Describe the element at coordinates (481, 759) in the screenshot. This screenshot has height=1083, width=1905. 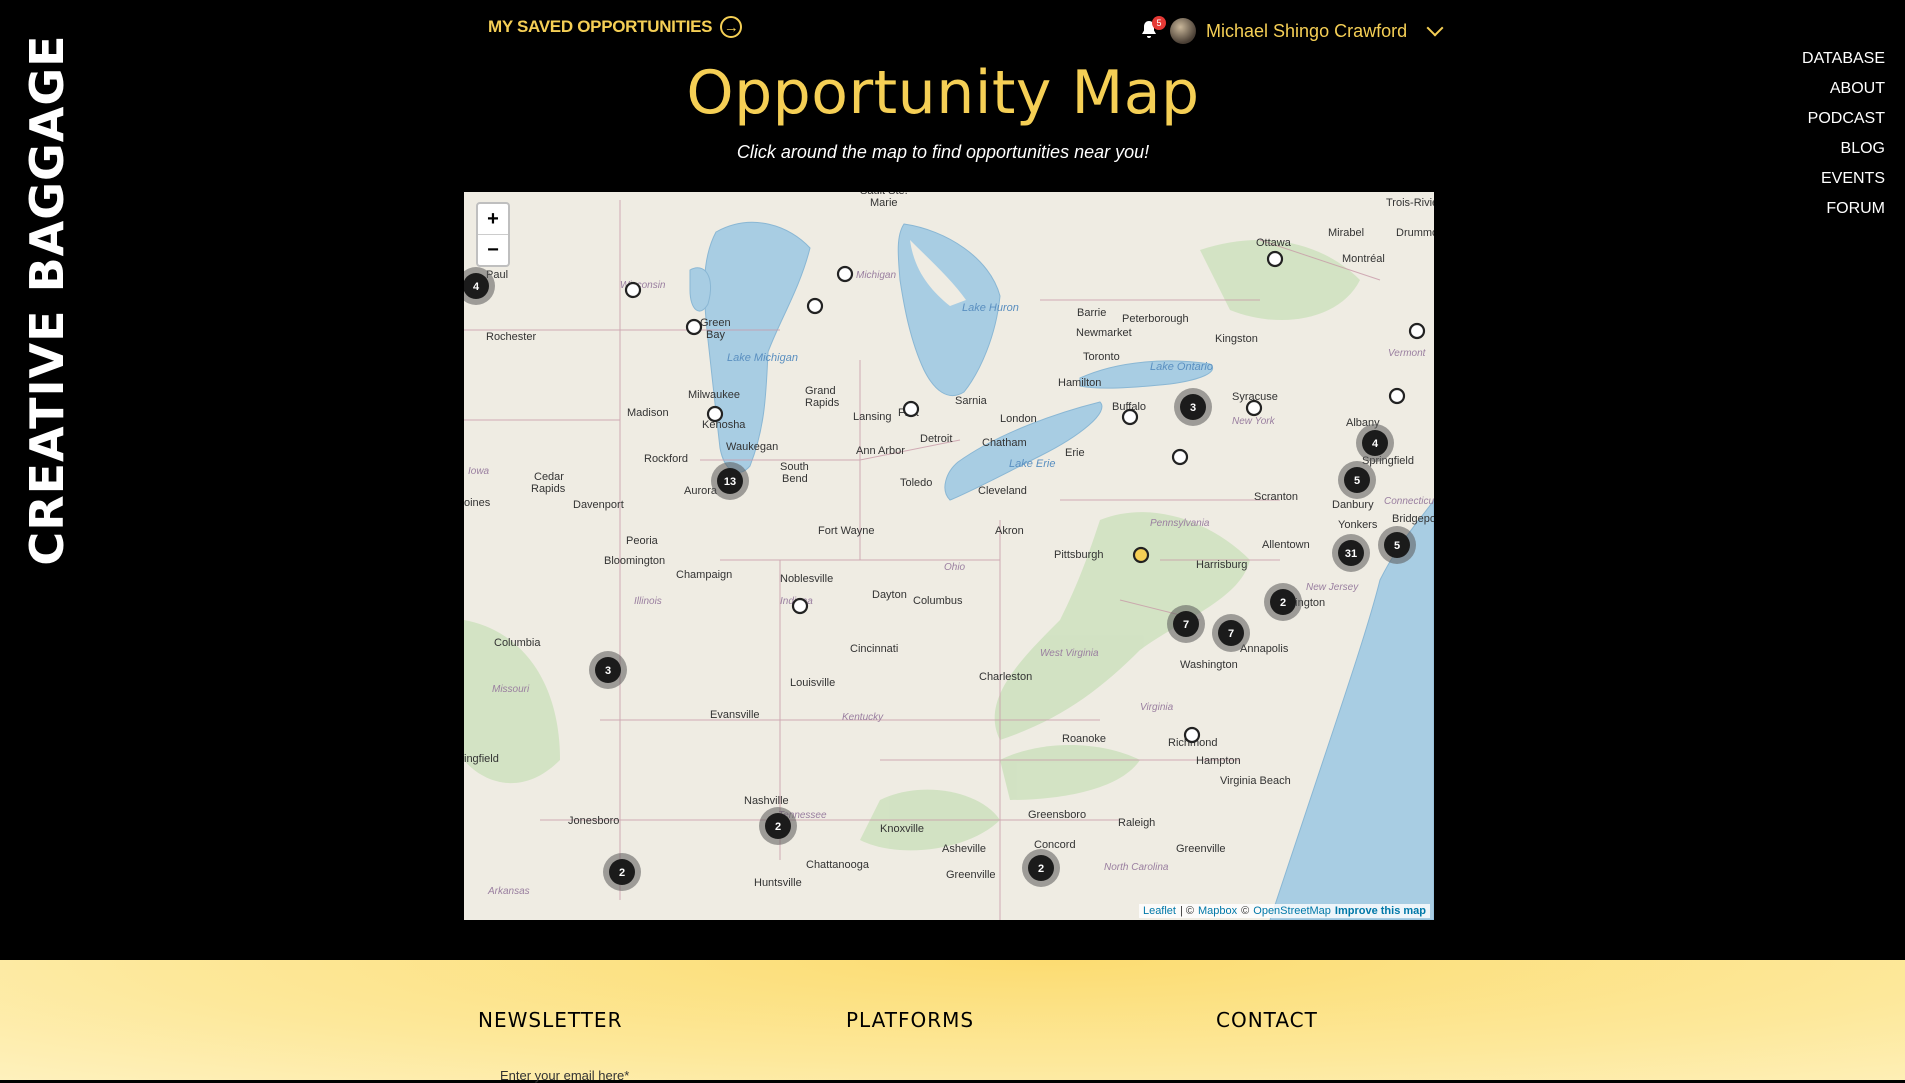
I see `city-label: ingfield` at that location.